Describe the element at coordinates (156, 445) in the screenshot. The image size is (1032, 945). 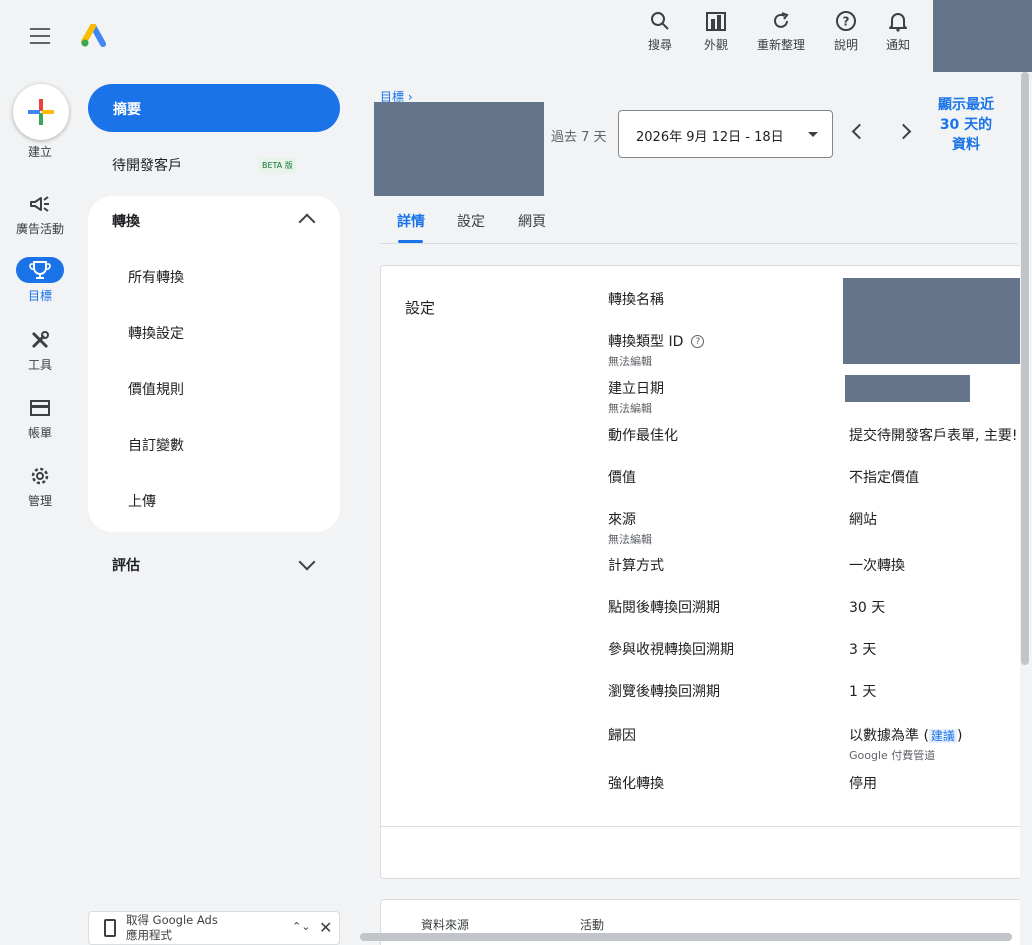
I see `nav-custom-variables: 自訂變數` at that location.